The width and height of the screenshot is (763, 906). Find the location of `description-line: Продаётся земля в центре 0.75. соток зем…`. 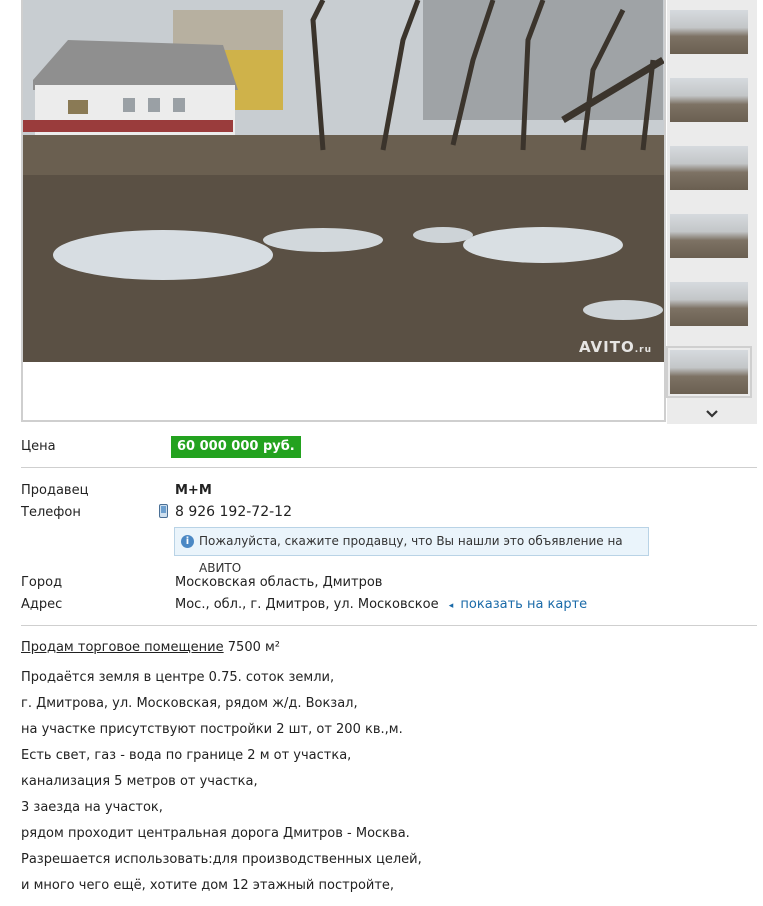

description-line: Продаётся земля в центре 0.75. соток зем… is located at coordinates (178, 677).